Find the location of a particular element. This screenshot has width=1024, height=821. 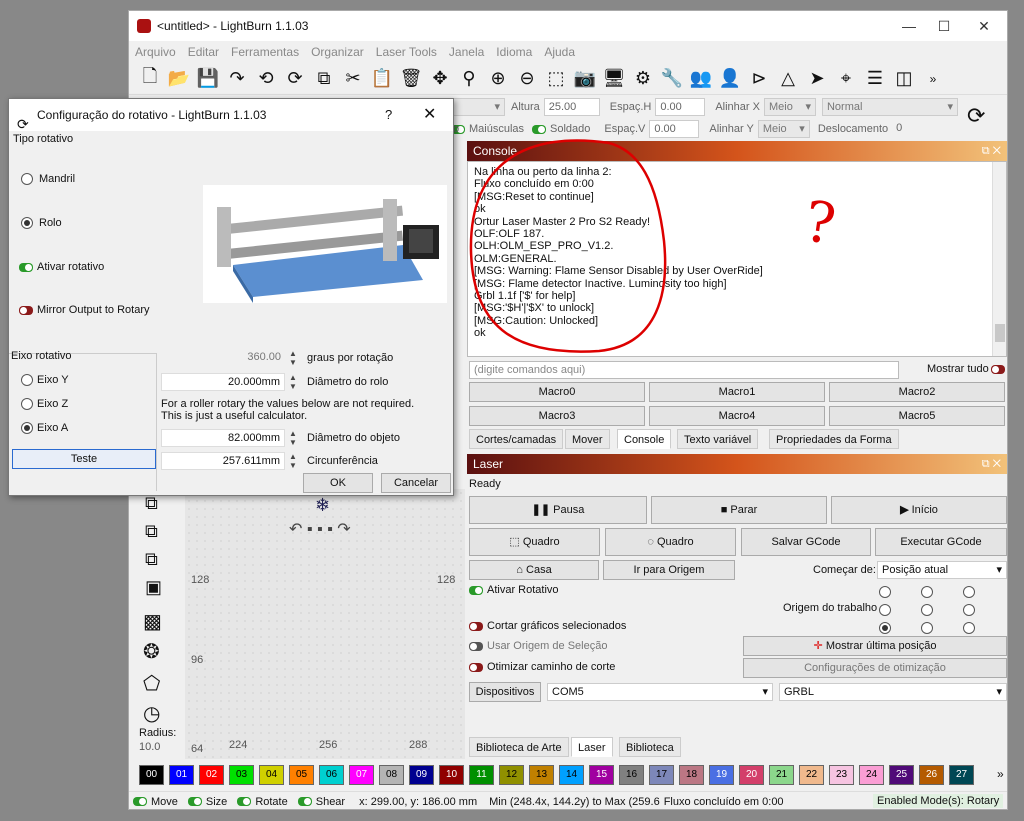

tab-move: Mover is located at coordinates (587, 439).